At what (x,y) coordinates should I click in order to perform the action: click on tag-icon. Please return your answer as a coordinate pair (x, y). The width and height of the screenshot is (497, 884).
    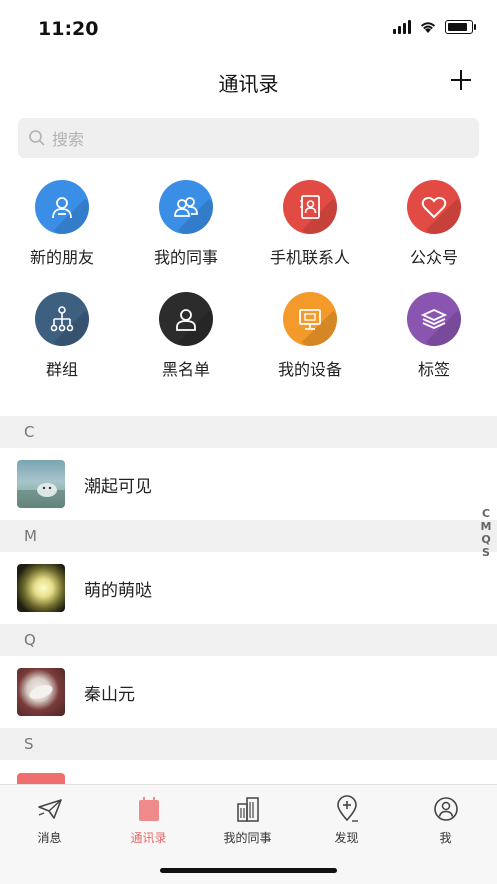
    Looking at the image, I should click on (434, 319).